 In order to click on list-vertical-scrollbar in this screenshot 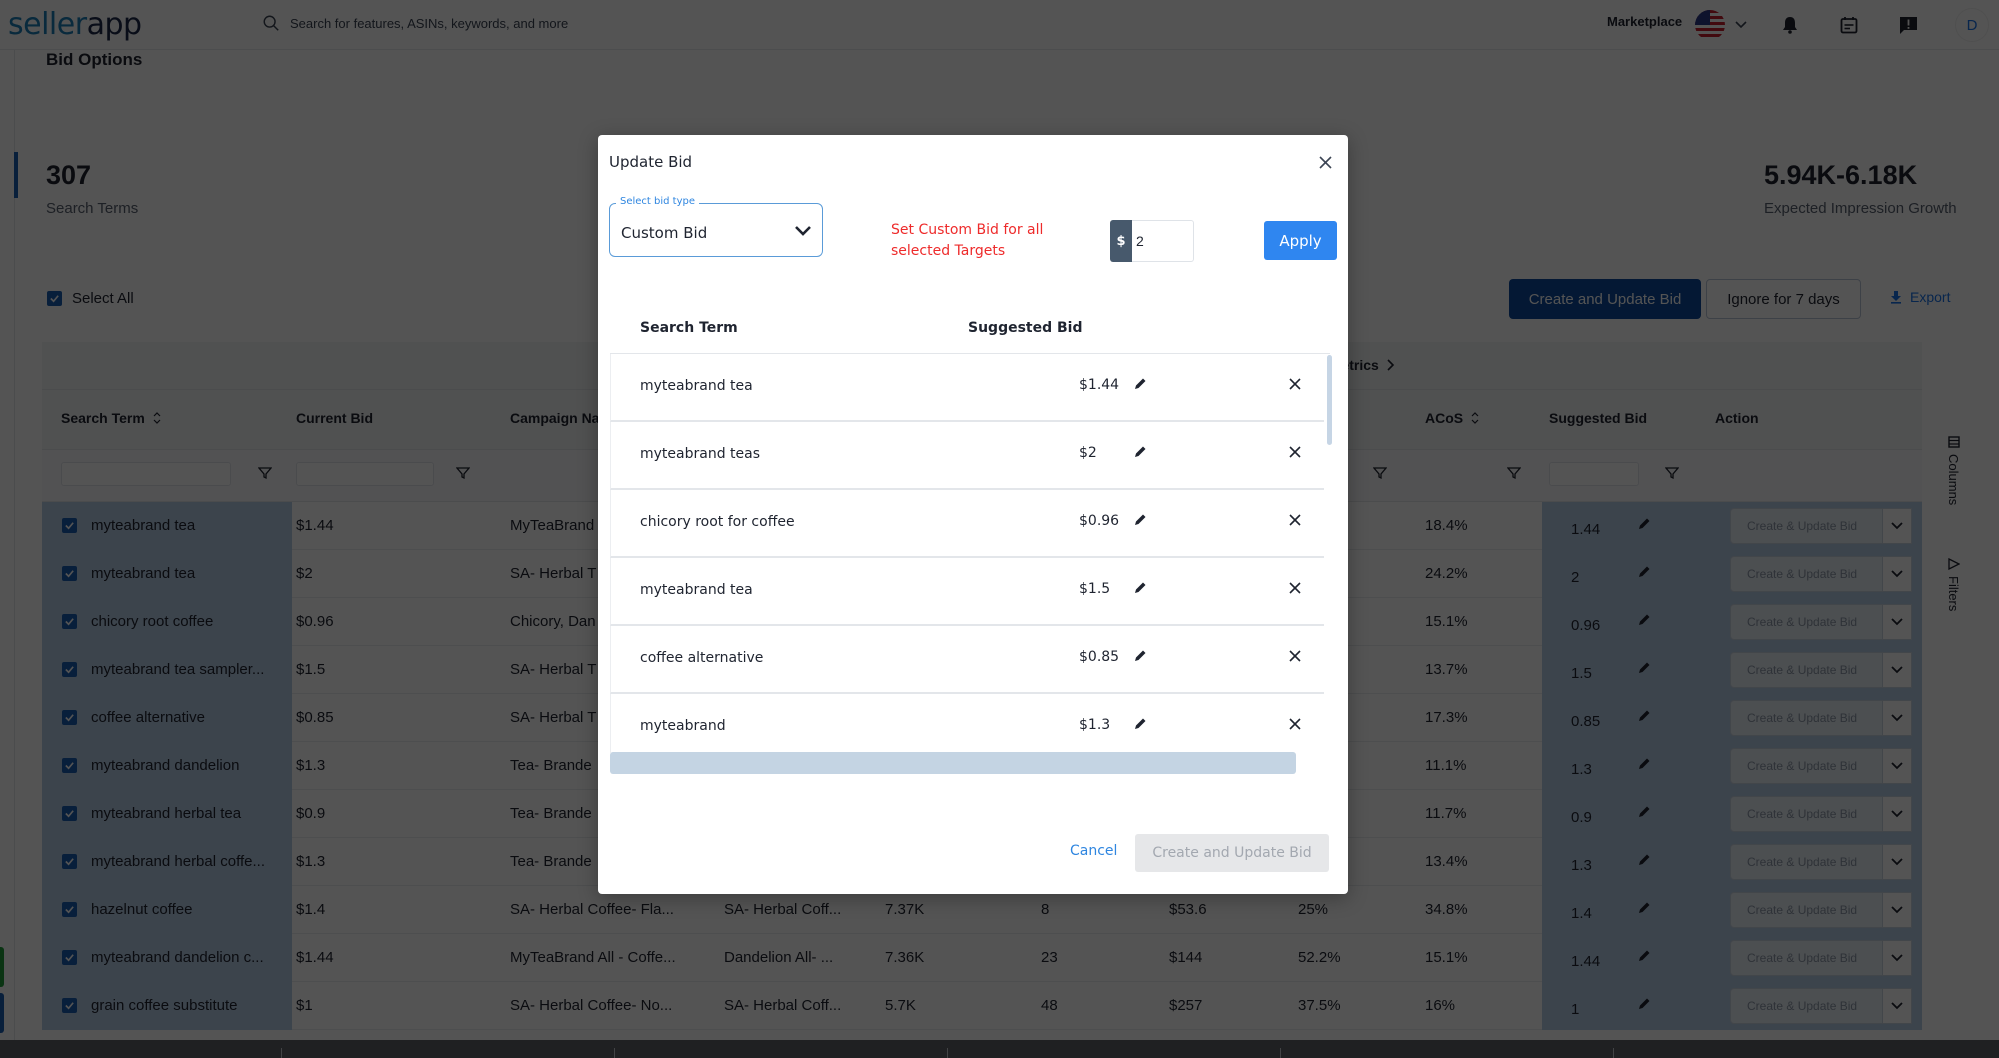, I will do `click(1329, 400)`.